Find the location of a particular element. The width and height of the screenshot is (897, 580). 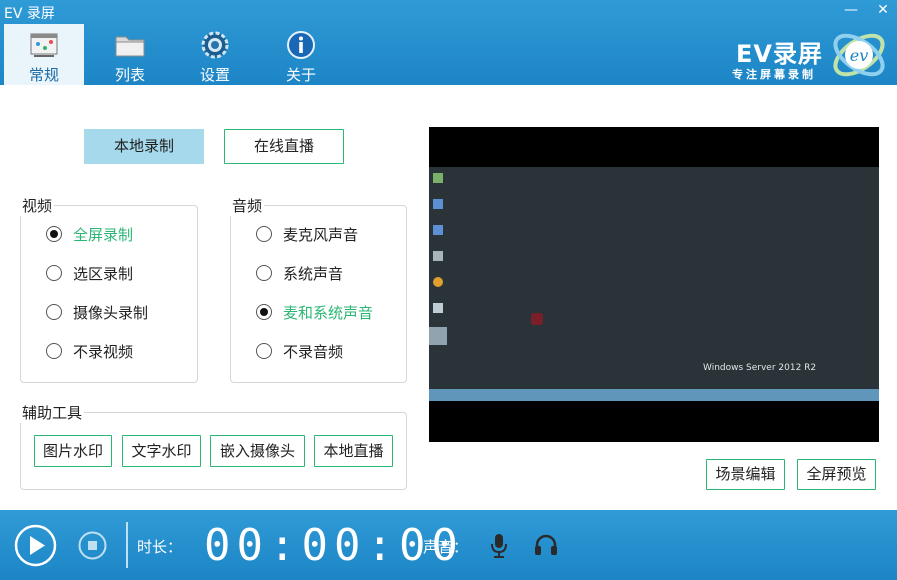

video-option-label: 不录视频 is located at coordinates (103, 351).